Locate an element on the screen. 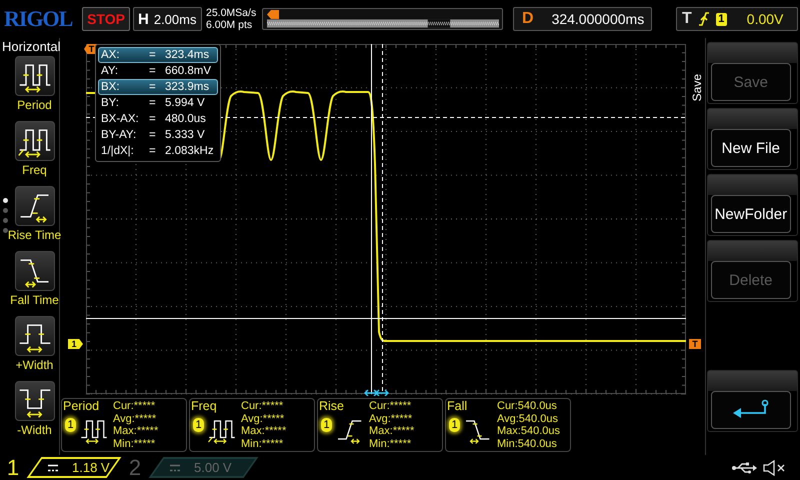 The image size is (800, 480). channel-scale: 1.18 V is located at coordinates (91, 467).